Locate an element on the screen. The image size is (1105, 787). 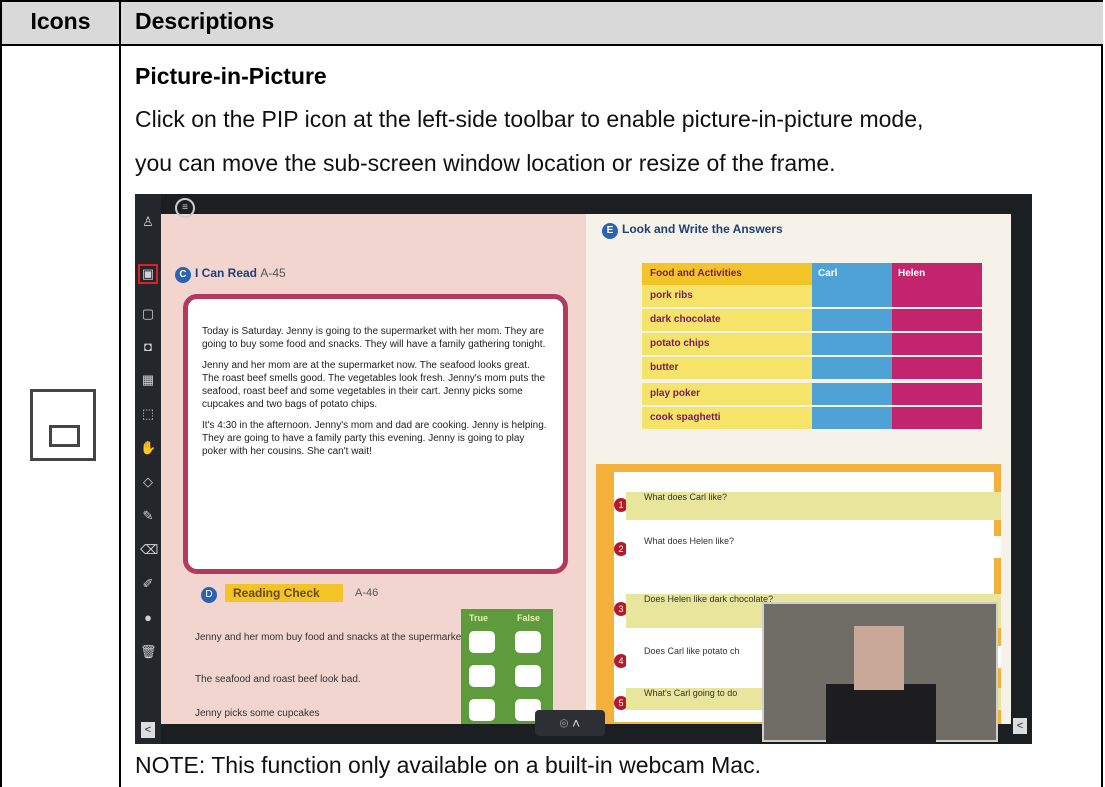
collapse-right-icon: < is located at coordinates (1020, 726).